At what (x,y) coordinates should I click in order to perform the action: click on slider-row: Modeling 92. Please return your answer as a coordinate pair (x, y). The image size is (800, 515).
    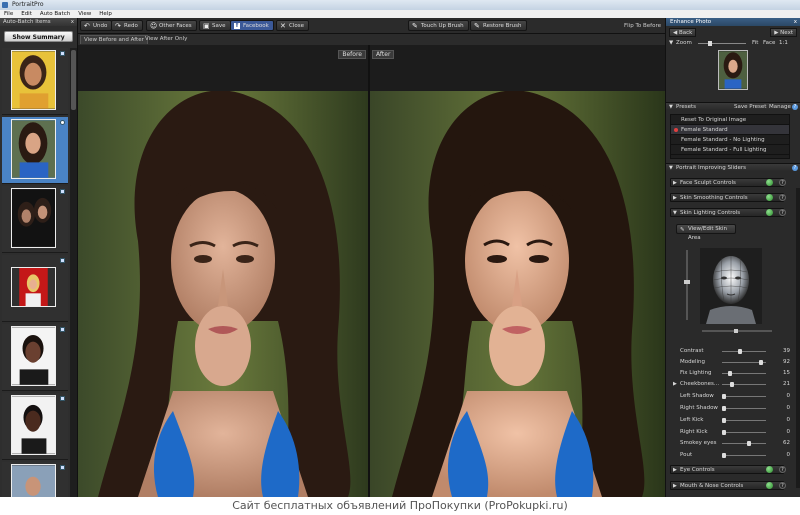
    Looking at the image, I should click on (730, 362).